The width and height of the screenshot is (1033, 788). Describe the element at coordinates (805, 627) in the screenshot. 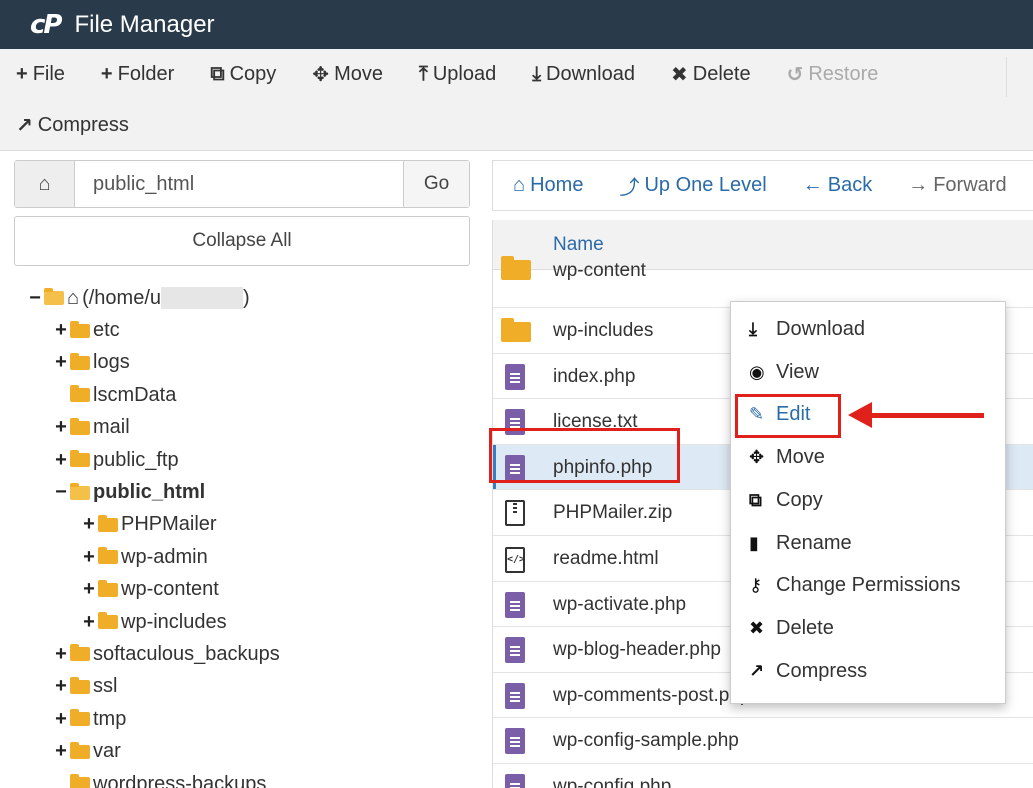

I see `context-menu-label: Delete` at that location.